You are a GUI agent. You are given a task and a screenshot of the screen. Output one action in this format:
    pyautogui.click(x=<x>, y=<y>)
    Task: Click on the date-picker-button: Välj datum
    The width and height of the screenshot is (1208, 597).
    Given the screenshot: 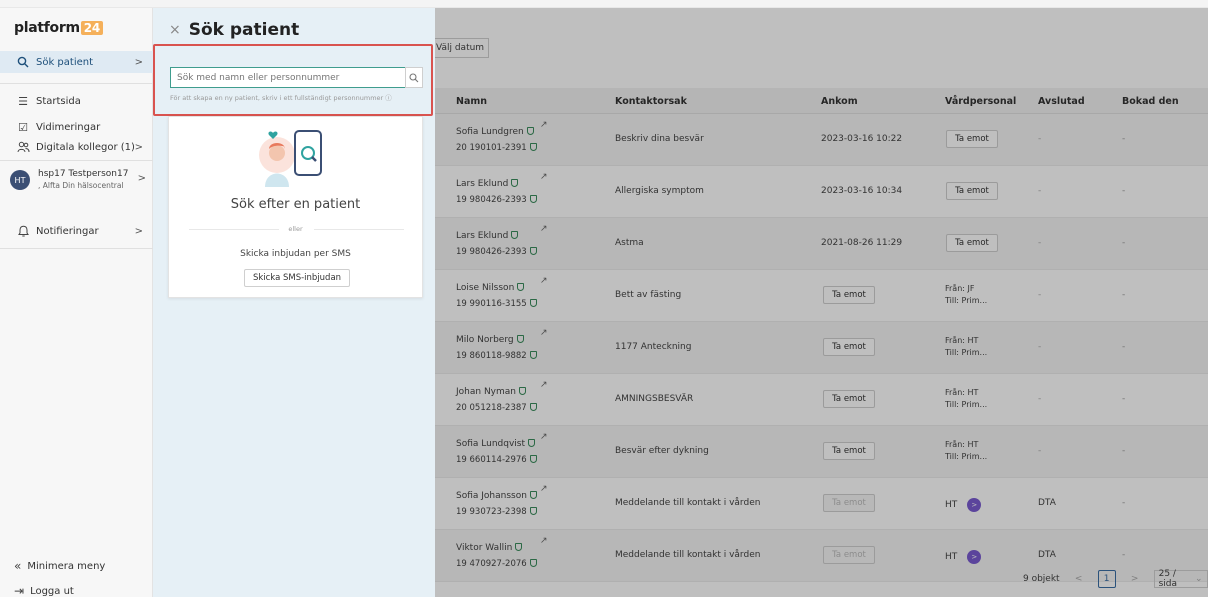 What is the action you would take?
    pyautogui.click(x=459, y=48)
    